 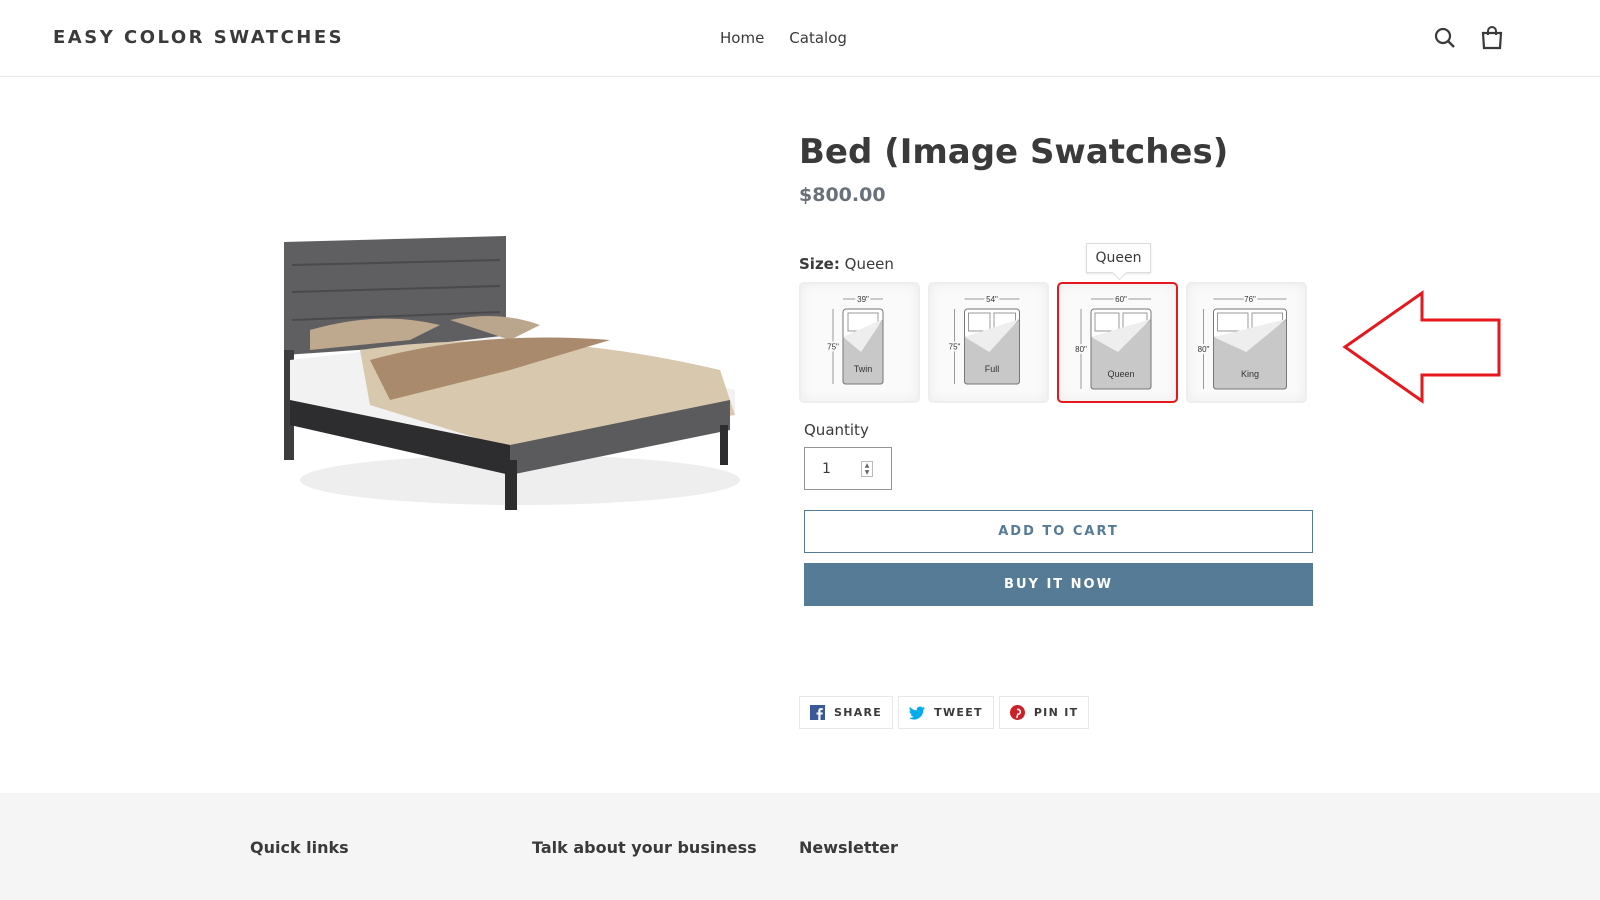 I want to click on share-facebook-button: SHARE, so click(x=846, y=712).